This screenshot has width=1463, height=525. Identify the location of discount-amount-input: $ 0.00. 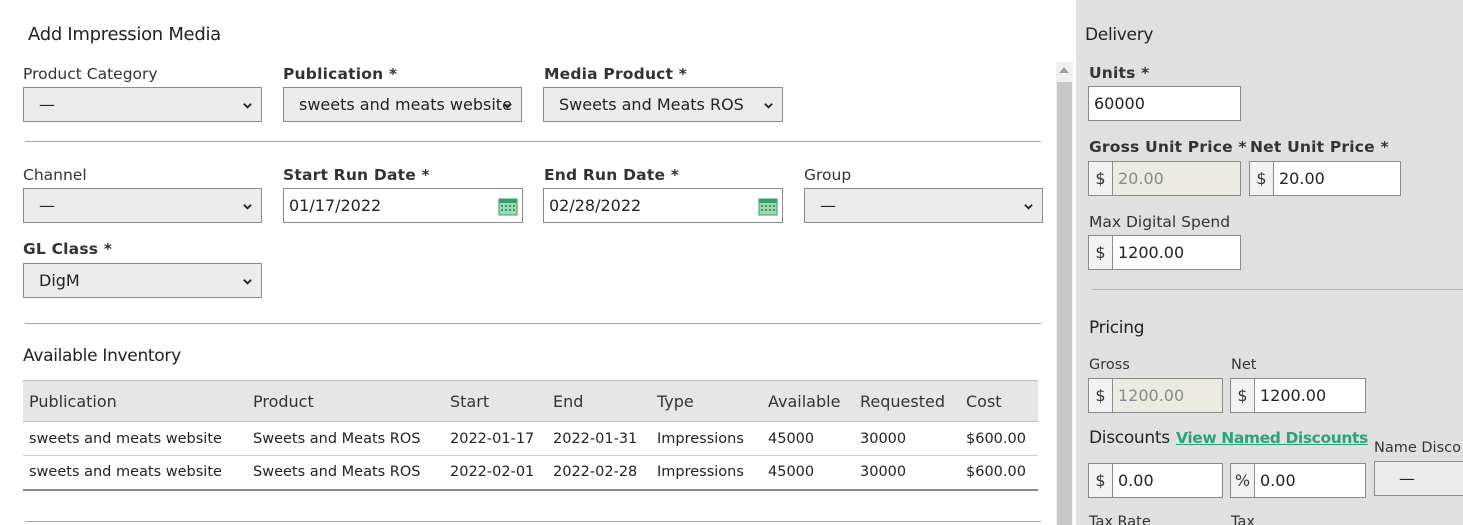
(1155, 480).